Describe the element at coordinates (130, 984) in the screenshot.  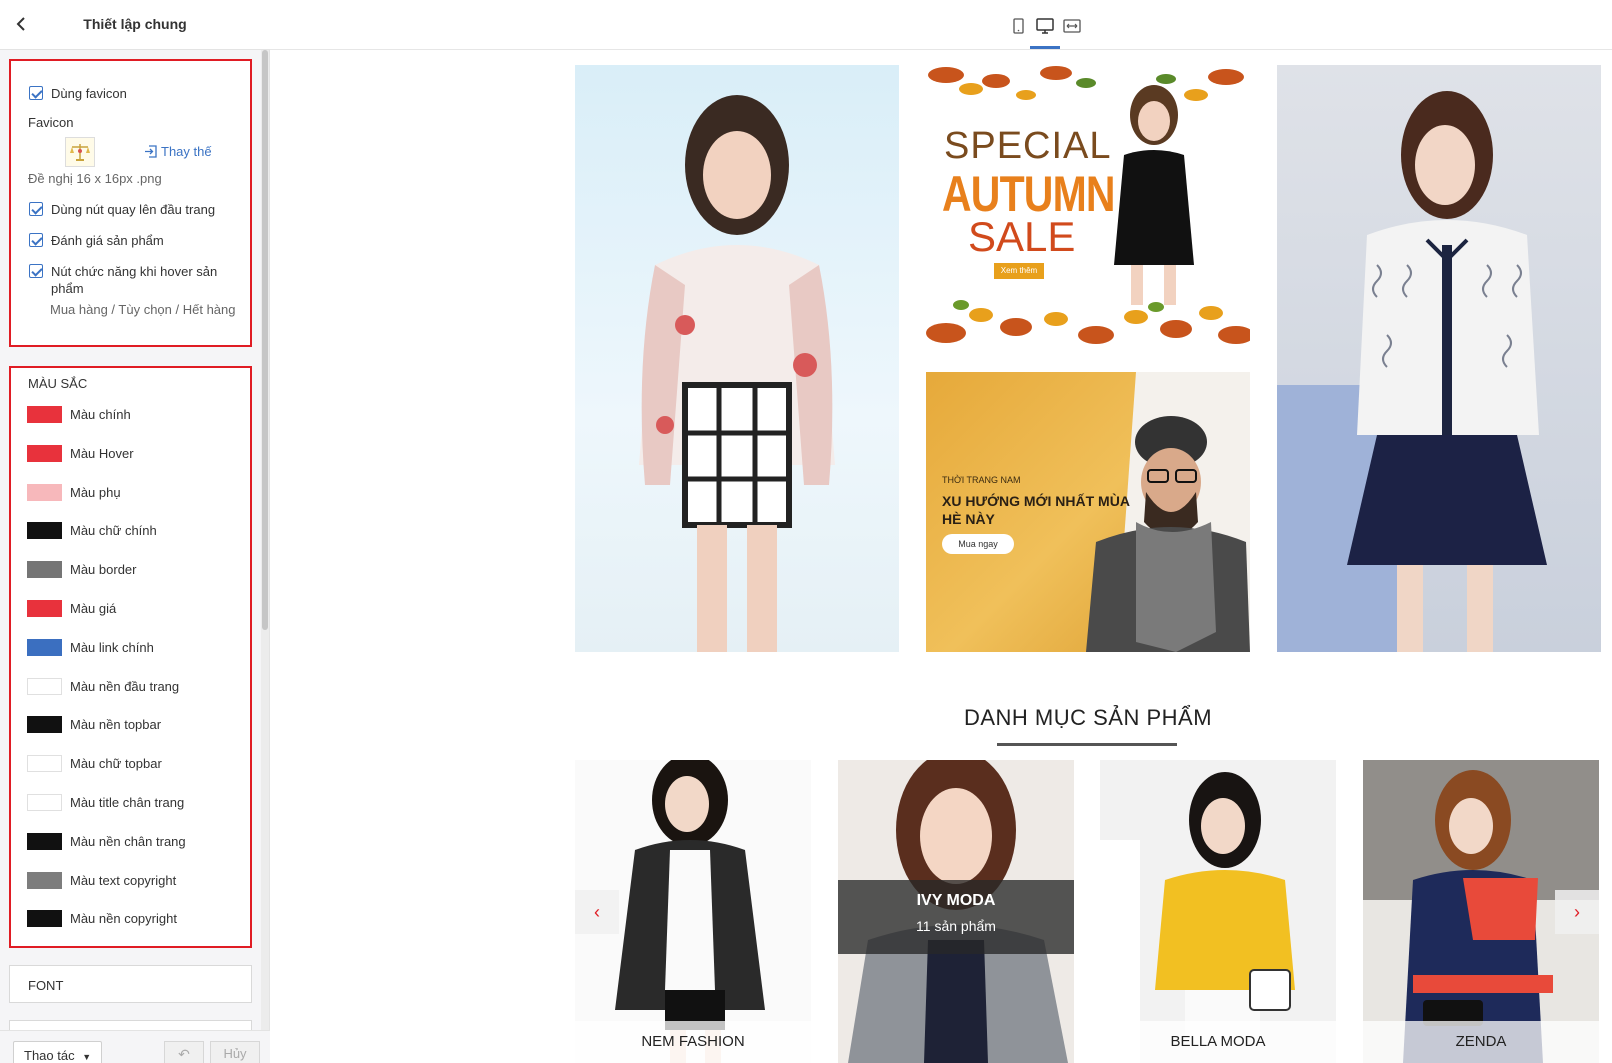
I see `font-section: FONT` at that location.